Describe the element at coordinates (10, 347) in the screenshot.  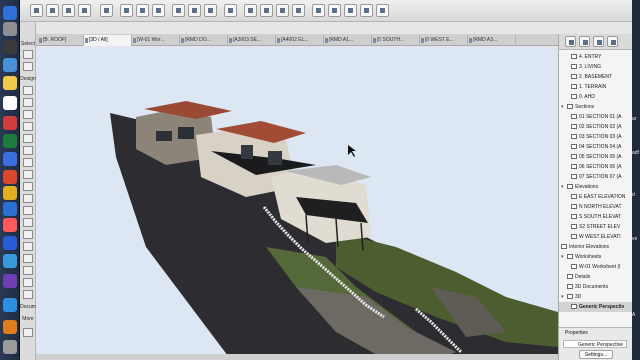
I see `trash-icon` at that location.